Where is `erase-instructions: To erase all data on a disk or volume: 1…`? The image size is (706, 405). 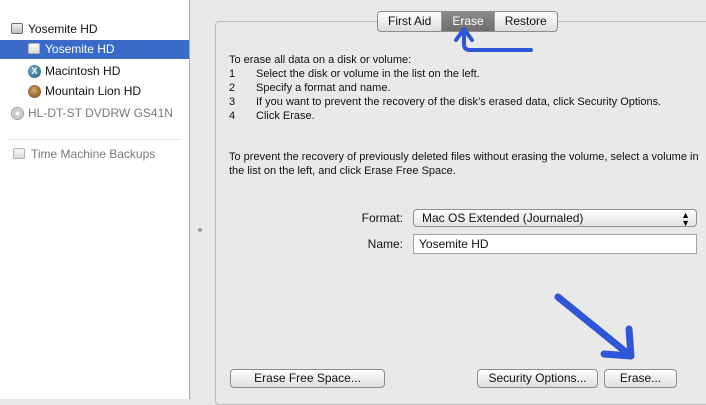 erase-instructions: To erase all data on a disk or volume: 1… is located at coordinates (464, 88).